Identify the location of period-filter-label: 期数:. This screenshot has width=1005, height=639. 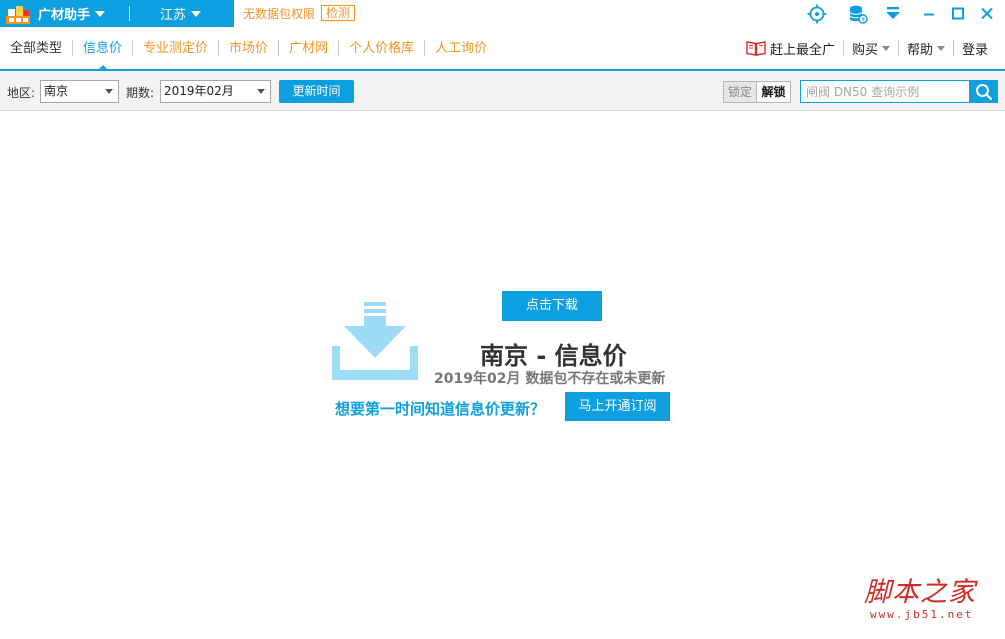
(140, 93).